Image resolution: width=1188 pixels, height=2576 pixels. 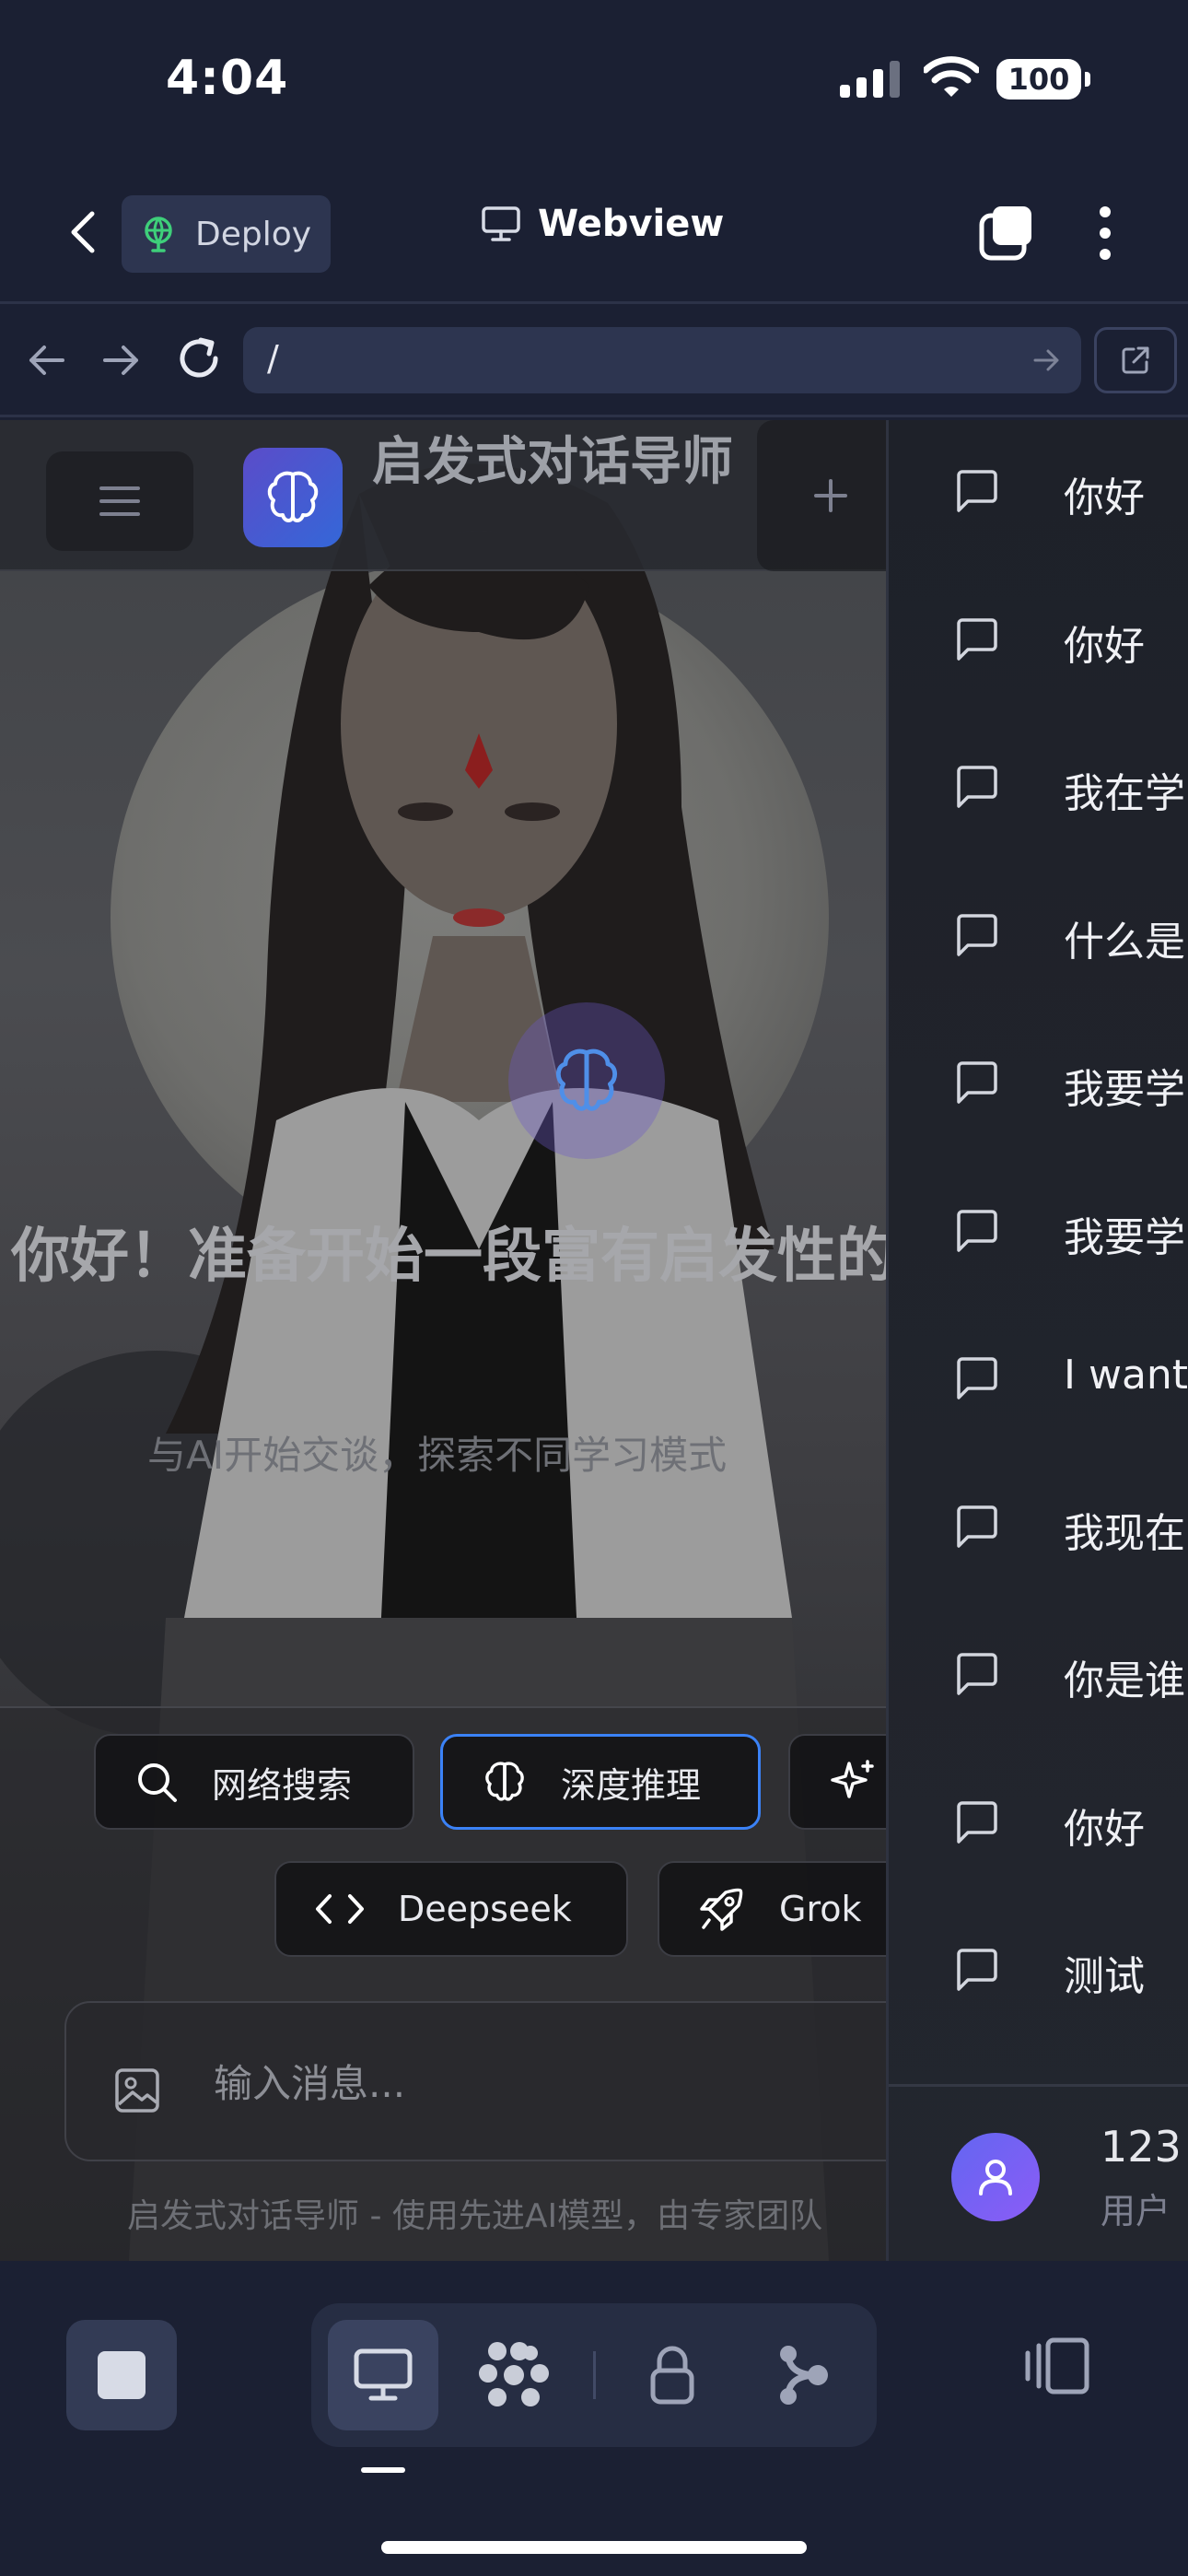 What do you see at coordinates (84, 232) in the screenshot?
I see `back-button` at bounding box center [84, 232].